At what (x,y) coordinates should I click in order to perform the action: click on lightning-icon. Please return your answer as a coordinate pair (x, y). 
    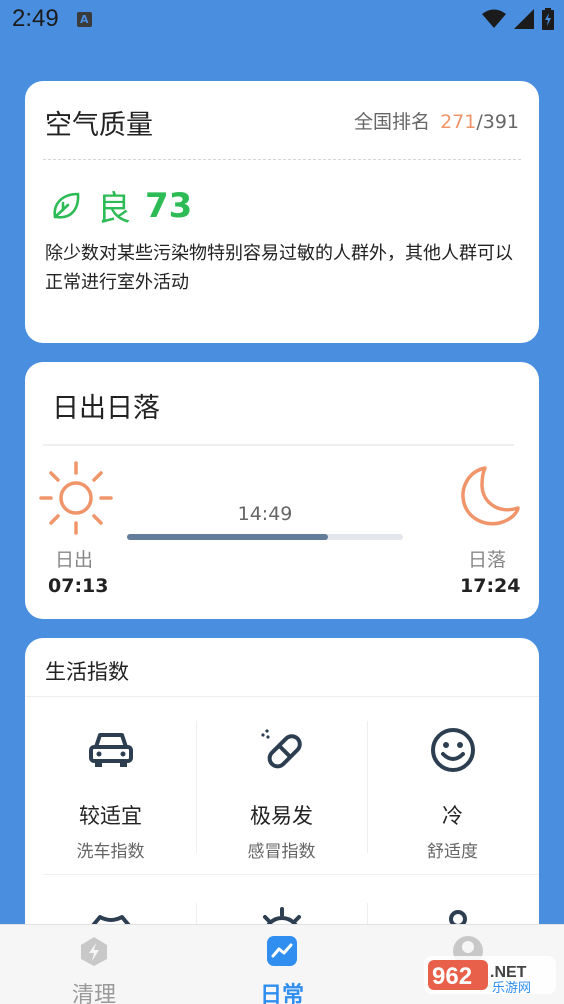
    Looking at the image, I should click on (94, 951).